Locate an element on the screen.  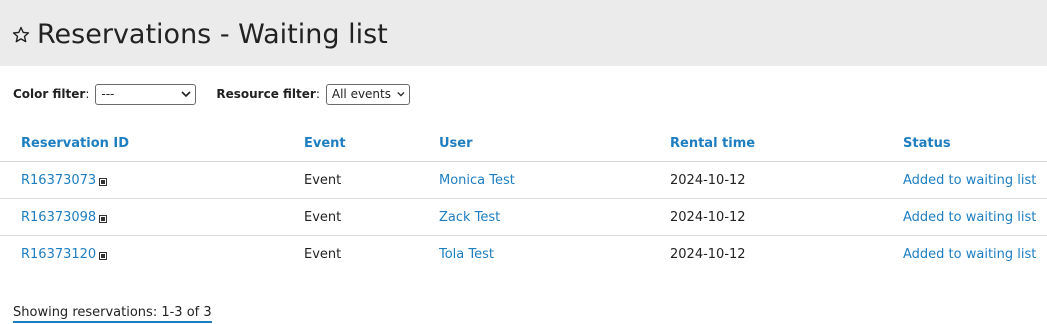
reservation-id-link: R16373098 is located at coordinates (58, 217).